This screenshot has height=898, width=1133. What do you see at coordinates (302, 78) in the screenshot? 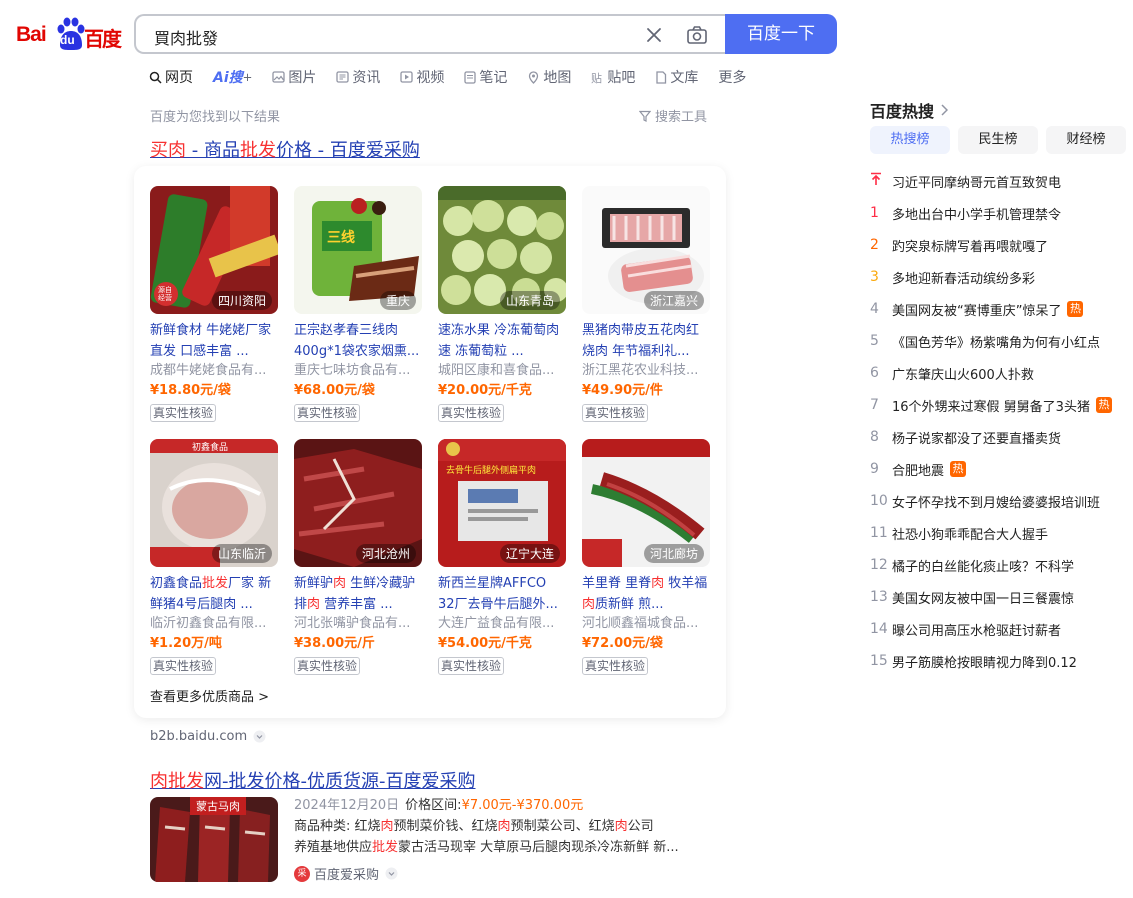
I see `tab-label: 图片` at bounding box center [302, 78].